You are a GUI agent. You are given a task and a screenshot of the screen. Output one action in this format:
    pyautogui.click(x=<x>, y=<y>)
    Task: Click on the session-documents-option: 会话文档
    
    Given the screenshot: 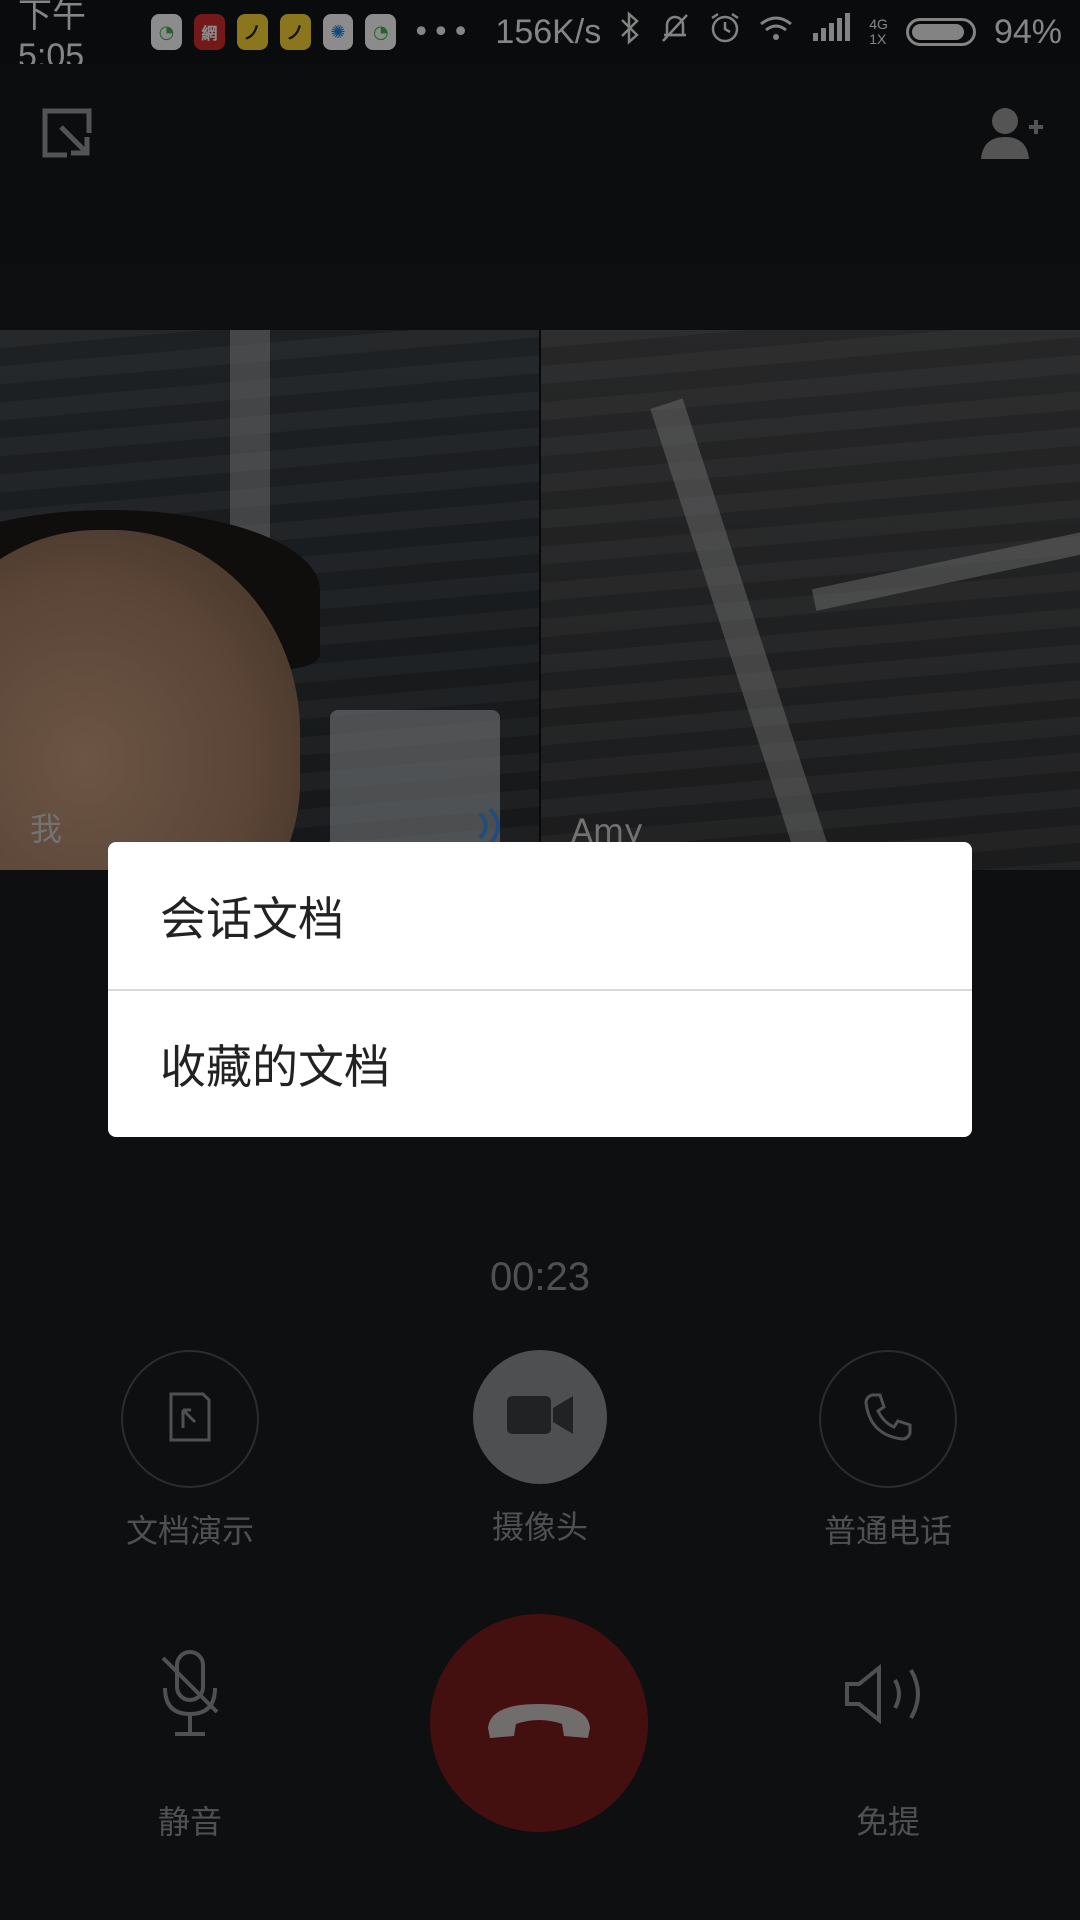 What is the action you would take?
    pyautogui.click(x=540, y=915)
    